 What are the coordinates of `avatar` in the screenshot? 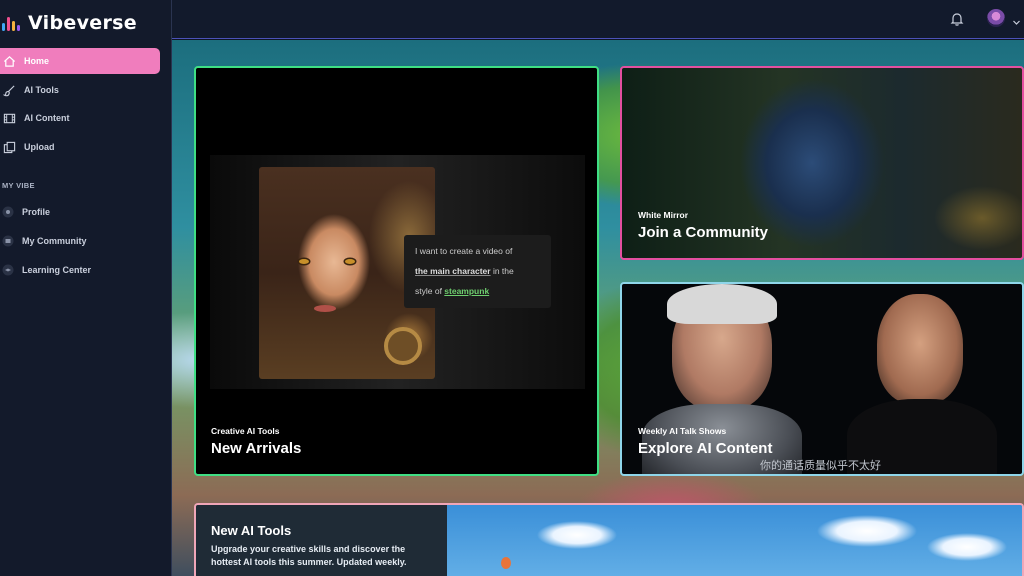 It's located at (996, 18).